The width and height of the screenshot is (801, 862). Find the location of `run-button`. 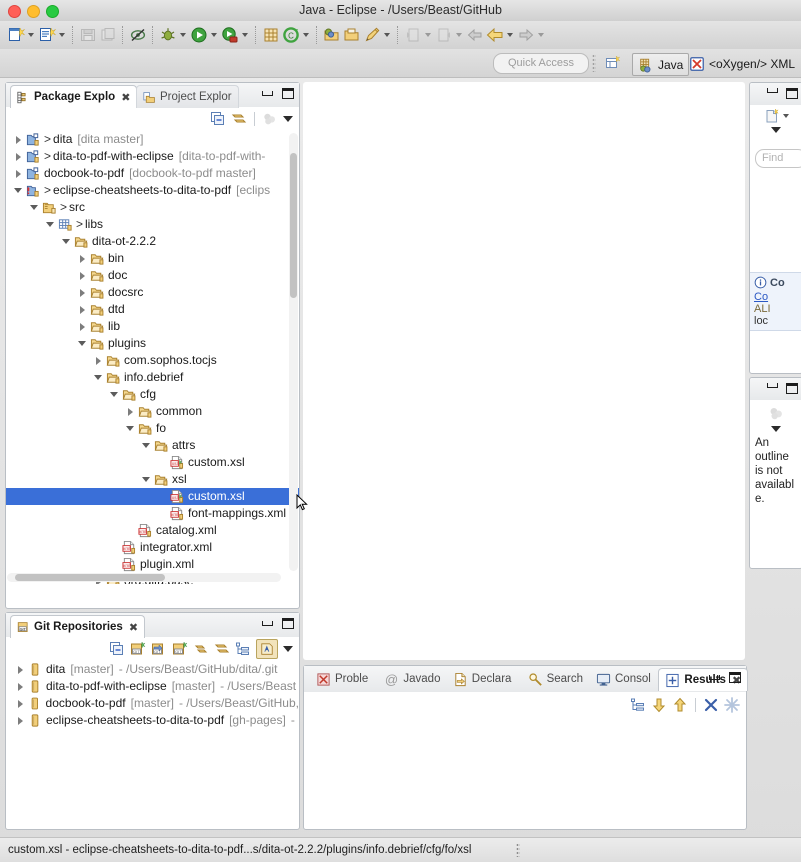

run-button is located at coordinates (199, 35).